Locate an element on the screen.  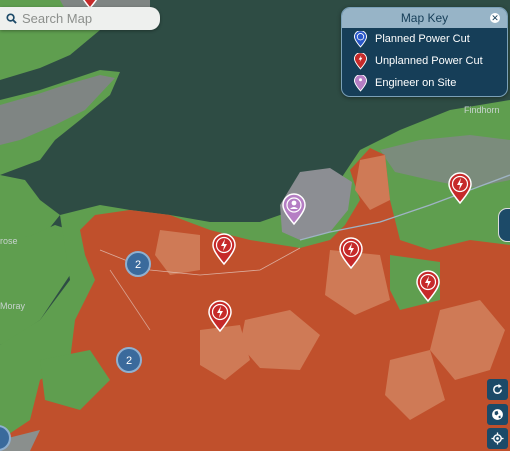
map-key-item-unplanned: Unplanned Power Cut is located at coordinates (424, 61).